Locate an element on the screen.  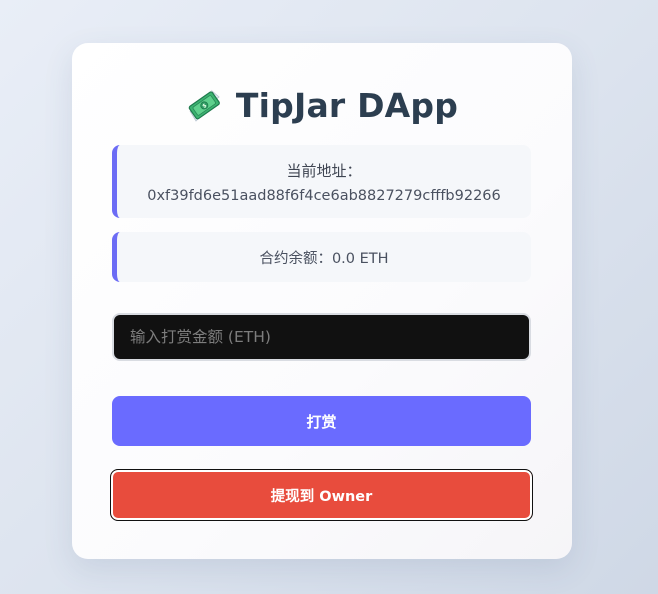
tip-amount-input is located at coordinates (321, 337).